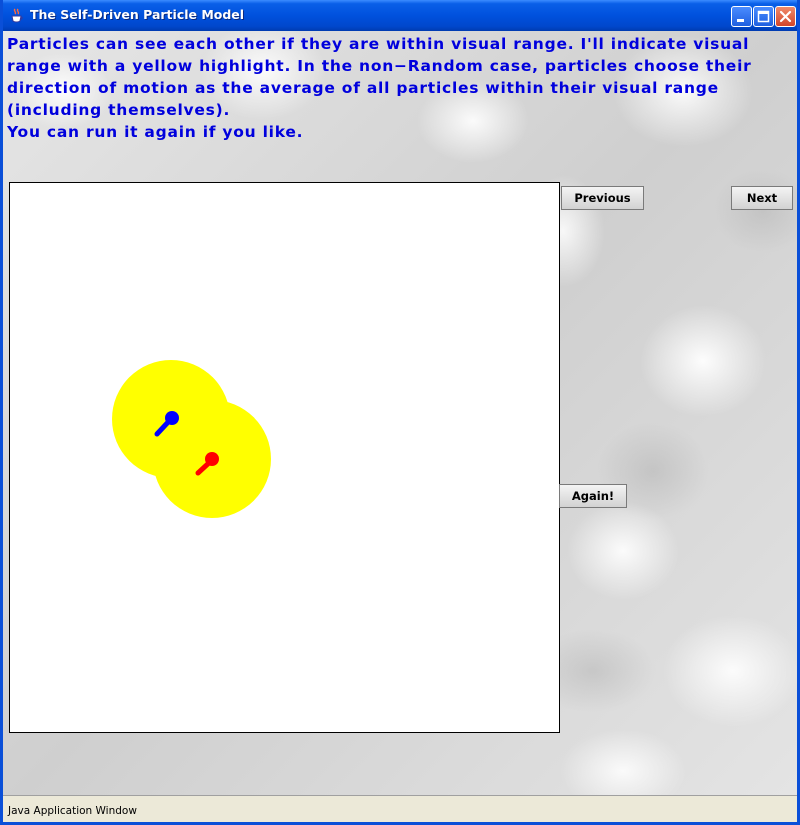 Image resolution: width=800 pixels, height=825 pixels. I want to click on maximize-button, so click(763, 16).